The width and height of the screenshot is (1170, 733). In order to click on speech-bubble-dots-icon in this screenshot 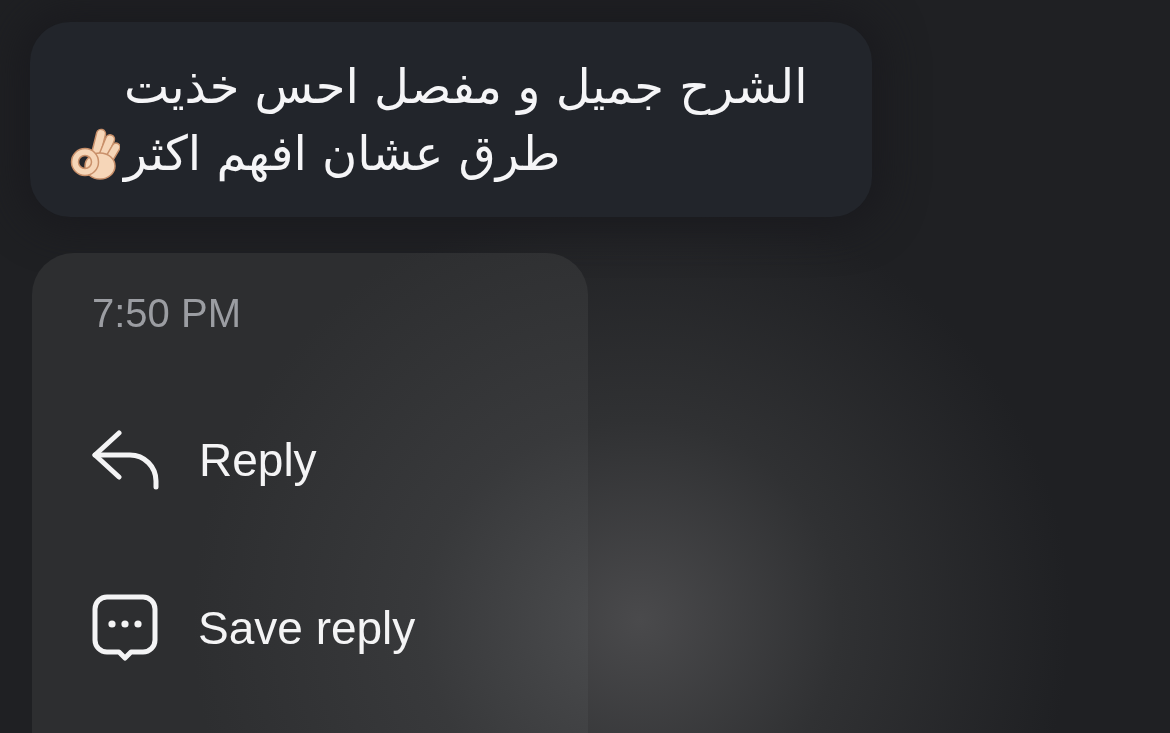, I will do `click(125, 628)`.